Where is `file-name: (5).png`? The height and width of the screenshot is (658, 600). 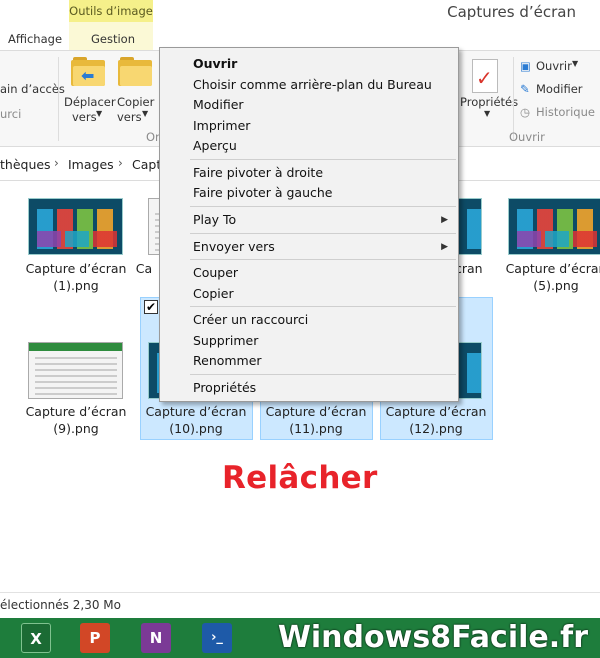 file-name: (5).png is located at coordinates (556, 285).